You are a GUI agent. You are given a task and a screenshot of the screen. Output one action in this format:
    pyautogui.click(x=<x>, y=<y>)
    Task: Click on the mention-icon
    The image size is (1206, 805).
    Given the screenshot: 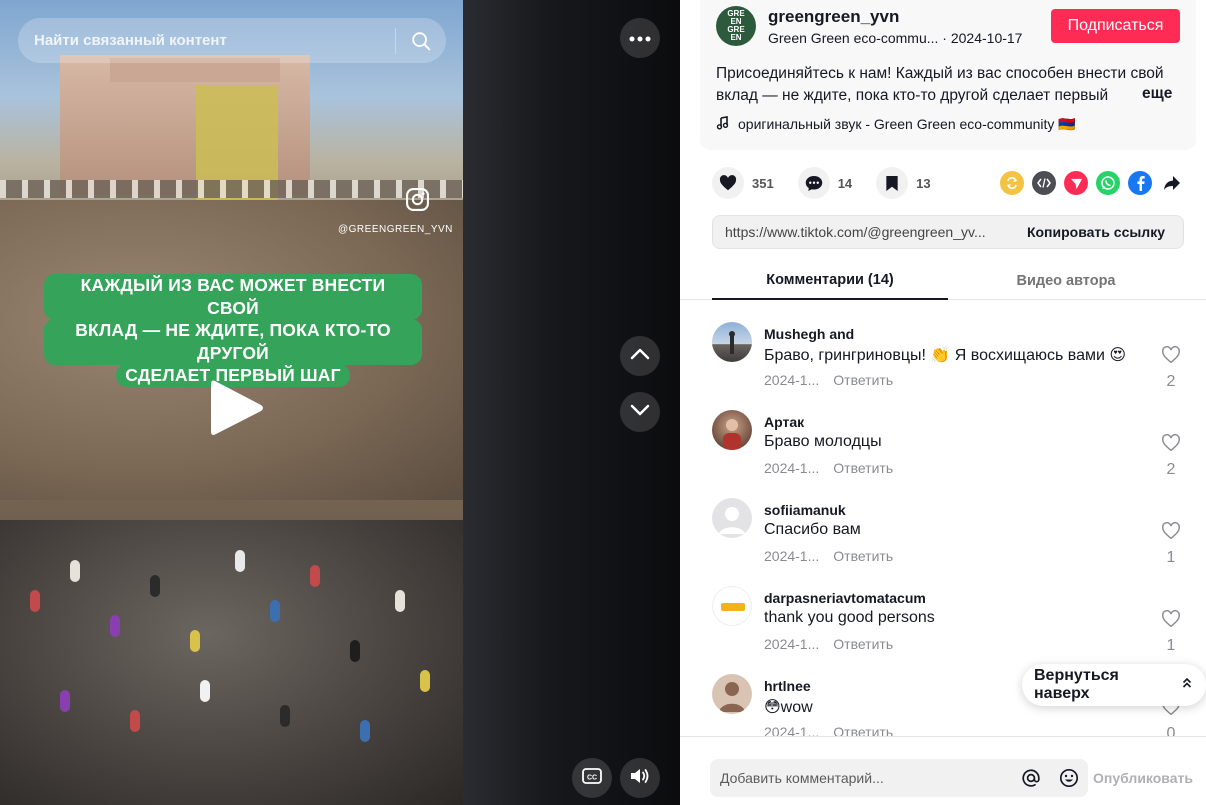 What is the action you would take?
    pyautogui.click(x=1031, y=778)
    